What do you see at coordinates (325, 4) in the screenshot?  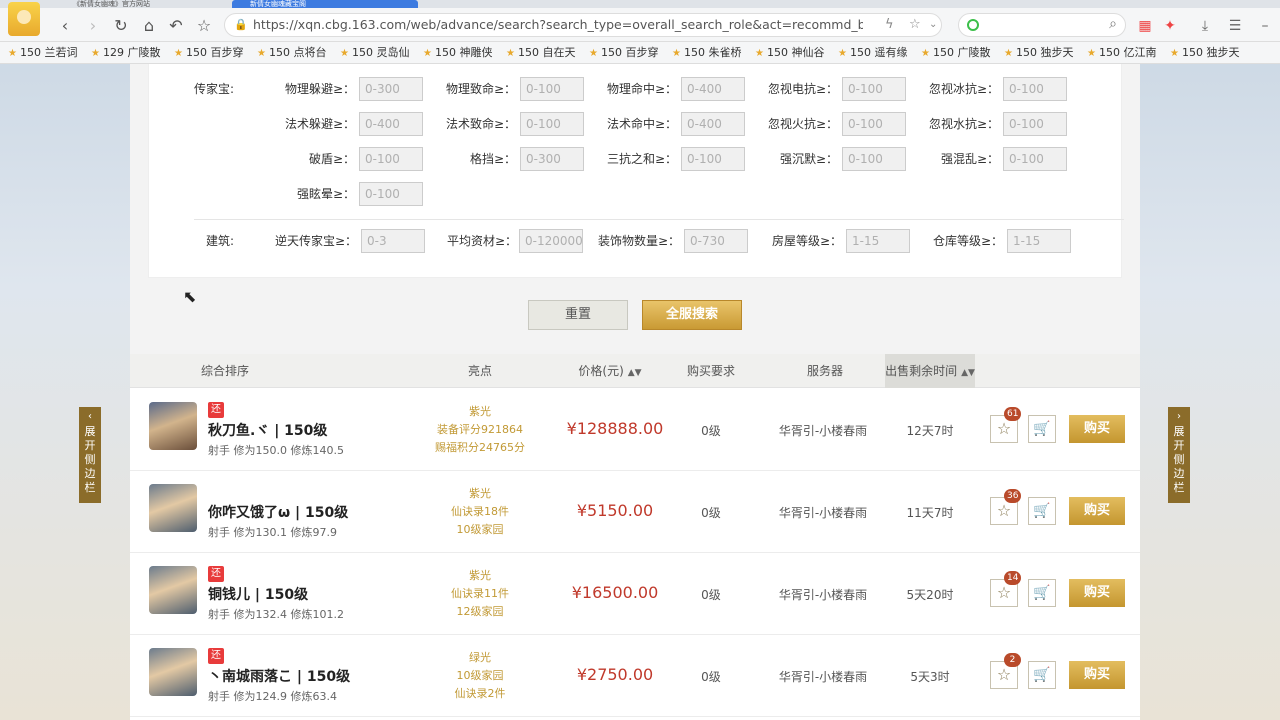 I see `browser-tab-active: 新倩女幽魂藏宝阁` at bounding box center [325, 4].